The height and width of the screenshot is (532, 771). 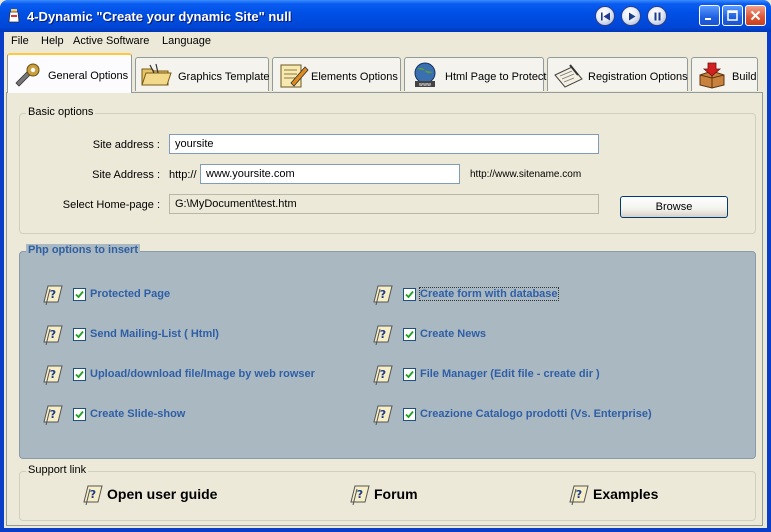 I want to click on create-news-checkbox, so click(x=409, y=334).